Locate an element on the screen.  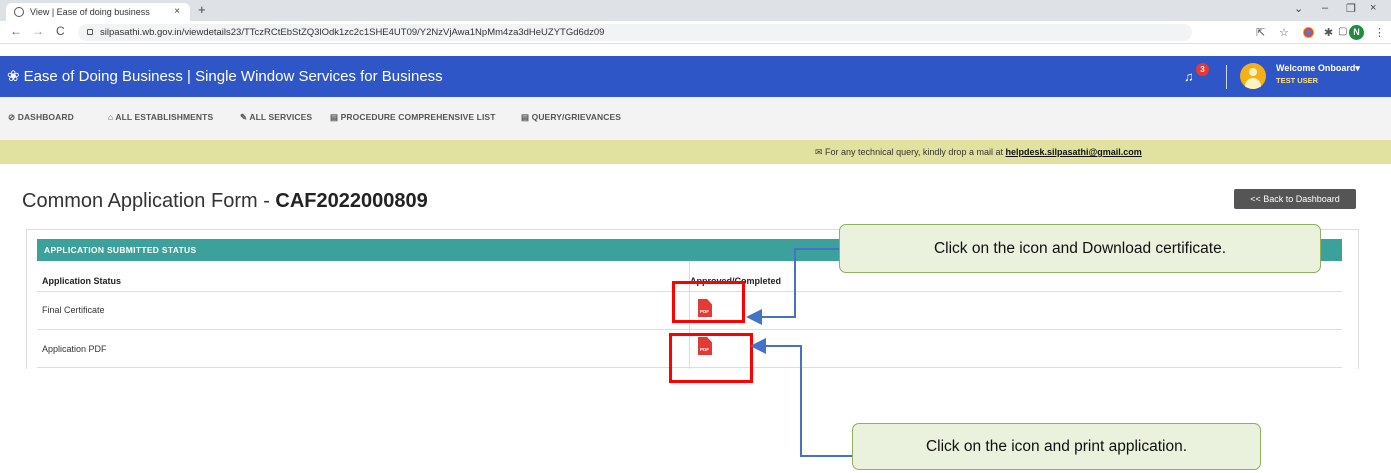
callout-print-application: Click on the icon and print application. is located at coordinates (1056, 446).